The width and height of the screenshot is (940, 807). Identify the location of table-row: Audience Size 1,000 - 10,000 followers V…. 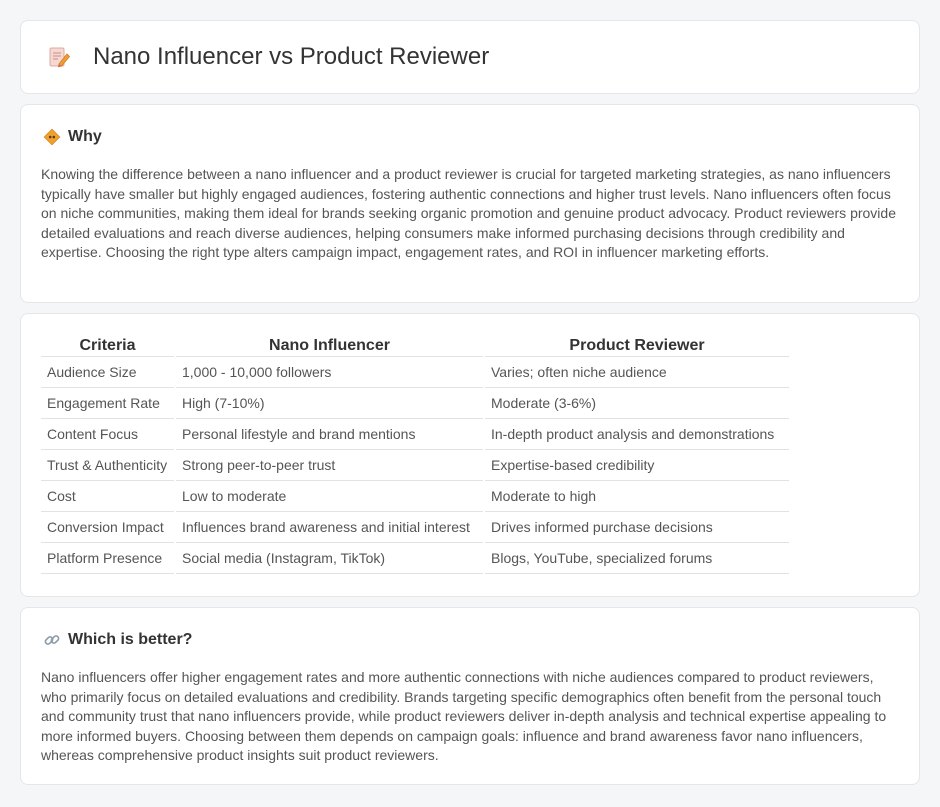
(415, 372).